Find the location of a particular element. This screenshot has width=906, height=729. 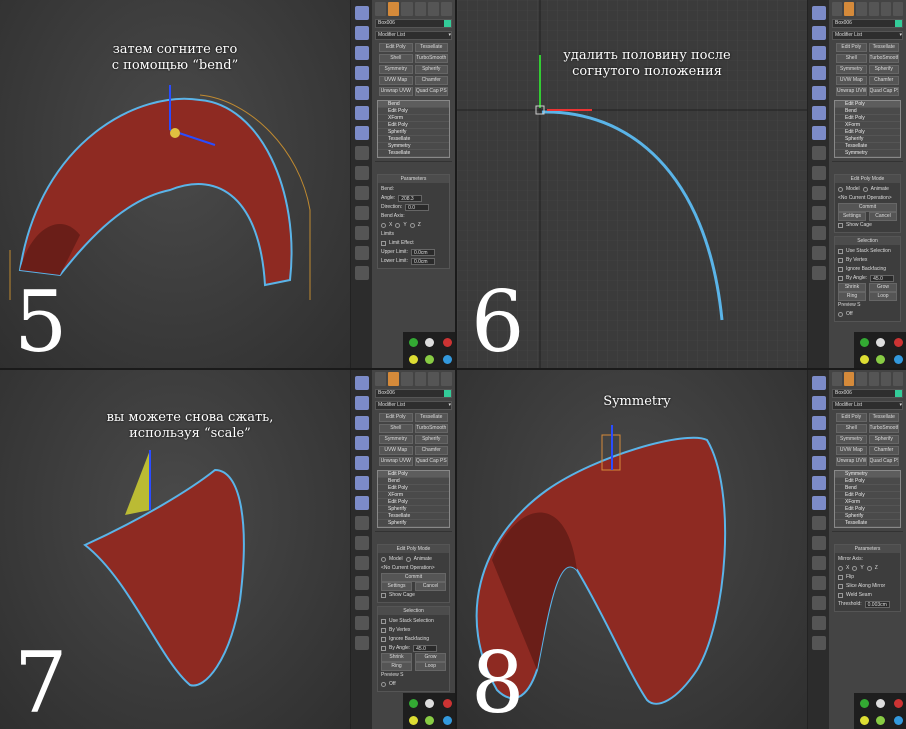

rollout-title: Parameters is located at coordinates (413, 179).